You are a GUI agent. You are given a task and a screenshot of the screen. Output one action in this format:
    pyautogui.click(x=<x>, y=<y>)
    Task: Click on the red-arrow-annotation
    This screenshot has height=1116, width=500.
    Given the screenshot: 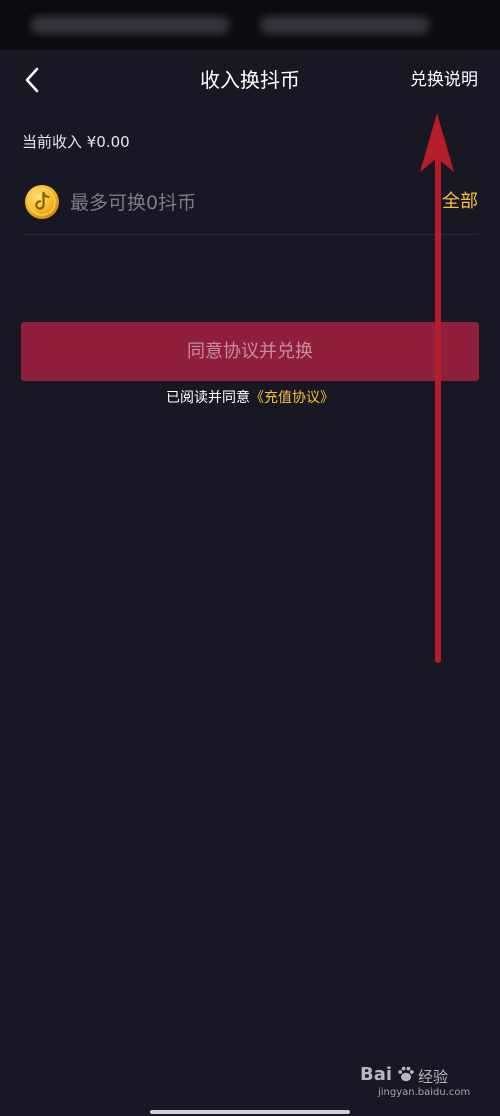 What is the action you would take?
    pyautogui.click(x=437, y=388)
    